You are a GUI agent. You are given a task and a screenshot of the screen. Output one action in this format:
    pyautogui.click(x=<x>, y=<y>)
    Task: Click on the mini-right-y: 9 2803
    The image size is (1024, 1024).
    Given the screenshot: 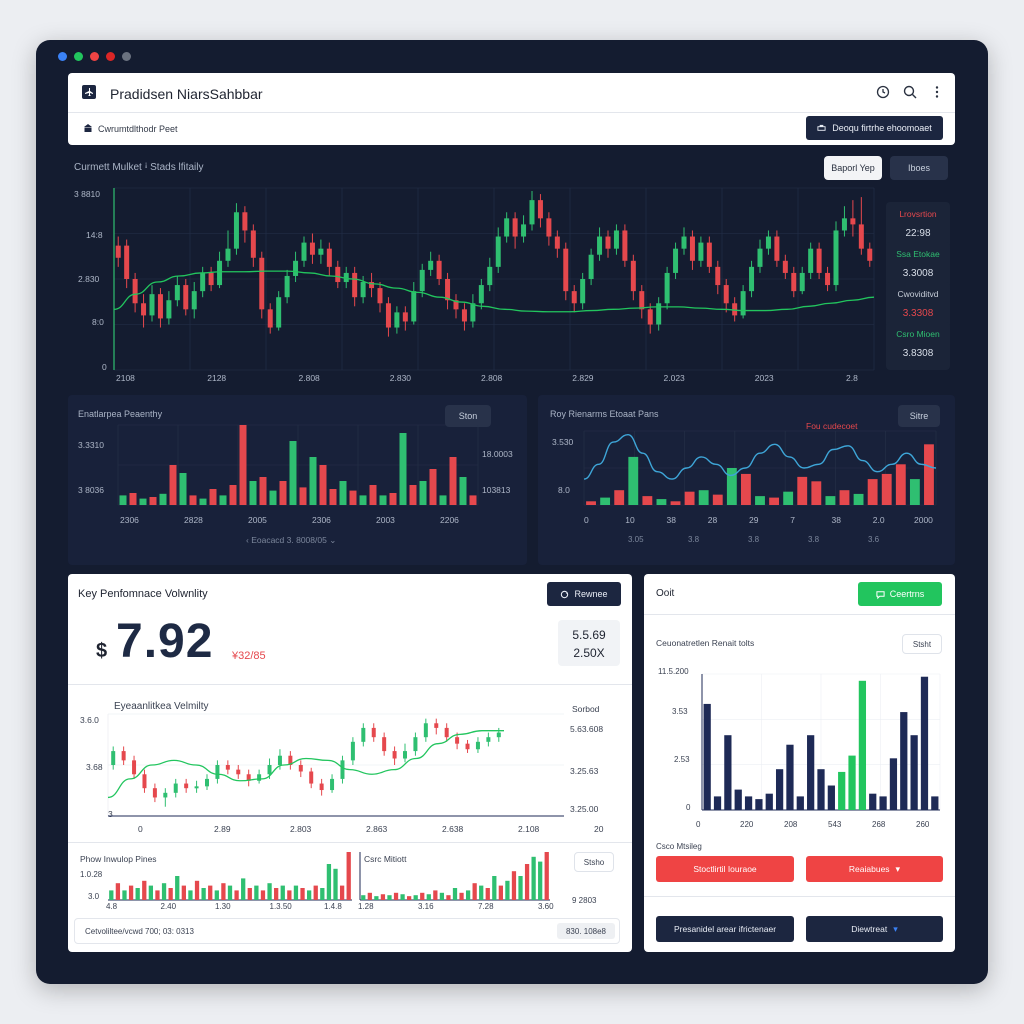 What is the action you would take?
    pyautogui.click(x=584, y=900)
    